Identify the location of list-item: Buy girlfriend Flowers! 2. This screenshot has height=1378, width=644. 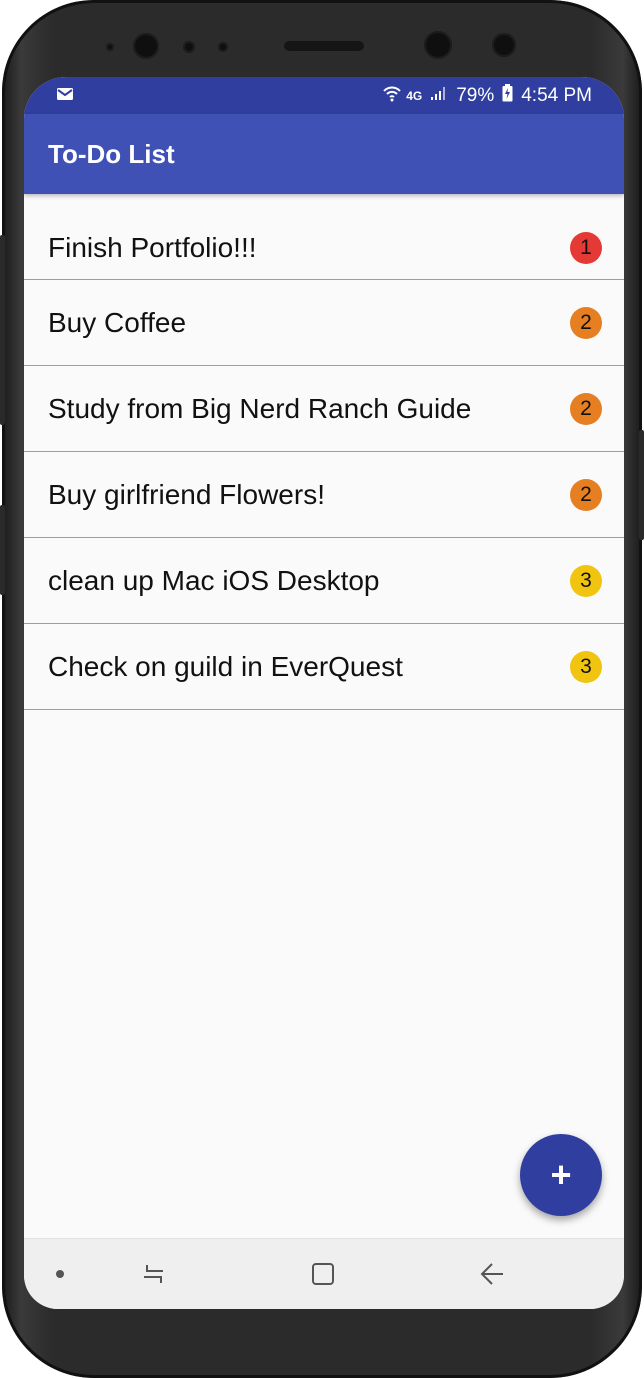
(324, 495).